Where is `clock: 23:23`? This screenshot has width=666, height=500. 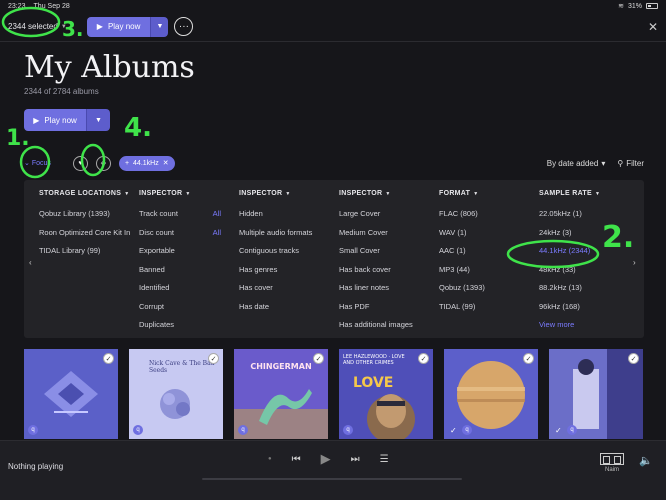 clock: 23:23 is located at coordinates (17, 6).